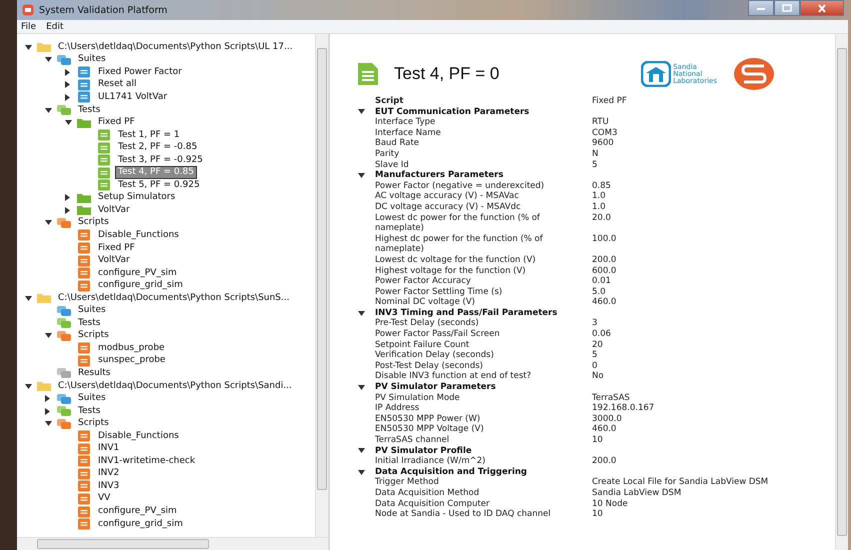  What do you see at coordinates (423, 281) in the screenshot?
I see `property-label: Power Factor Accuracy` at bounding box center [423, 281].